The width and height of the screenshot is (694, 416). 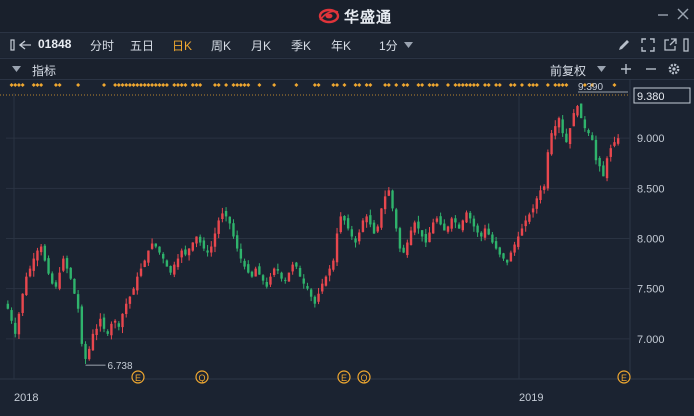 I want to click on panel-collapse-icon, so click(x=688, y=45).